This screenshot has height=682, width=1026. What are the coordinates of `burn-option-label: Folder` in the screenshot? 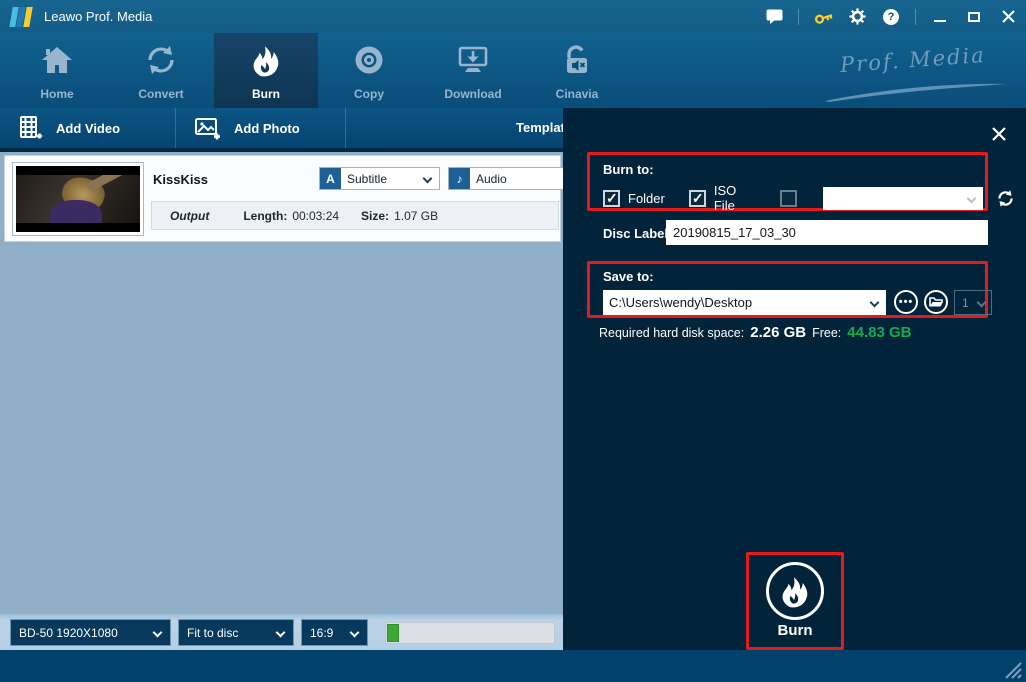 It's located at (646, 198).